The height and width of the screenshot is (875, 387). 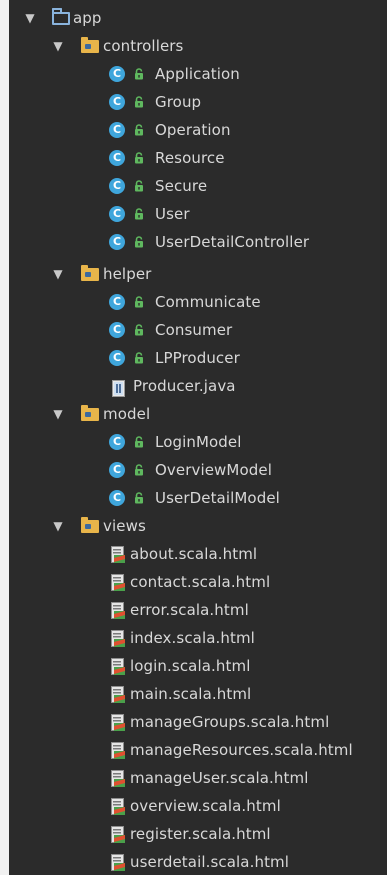 I want to click on file-name: userdetail.scala.html, so click(x=210, y=862).